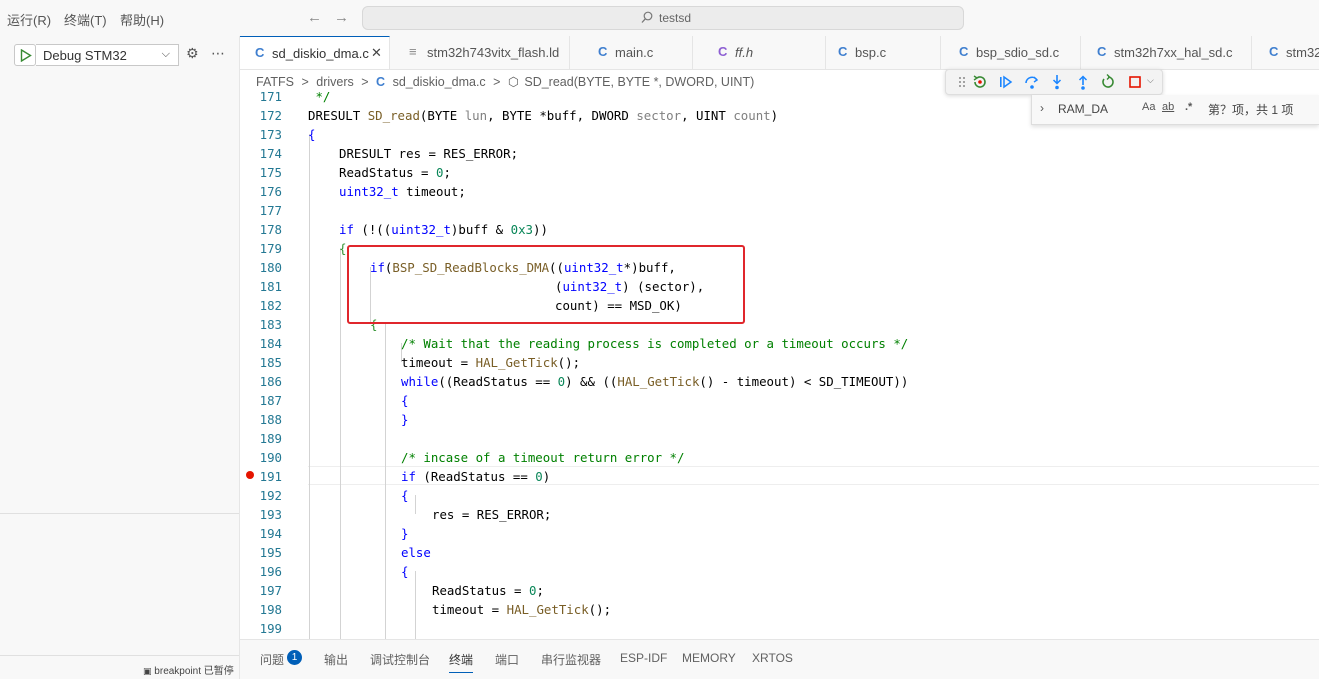 The width and height of the screenshot is (1319, 679). Describe the element at coordinates (571, 659) in the screenshot. I see `tab-serial-monitor: 串行监视器` at that location.